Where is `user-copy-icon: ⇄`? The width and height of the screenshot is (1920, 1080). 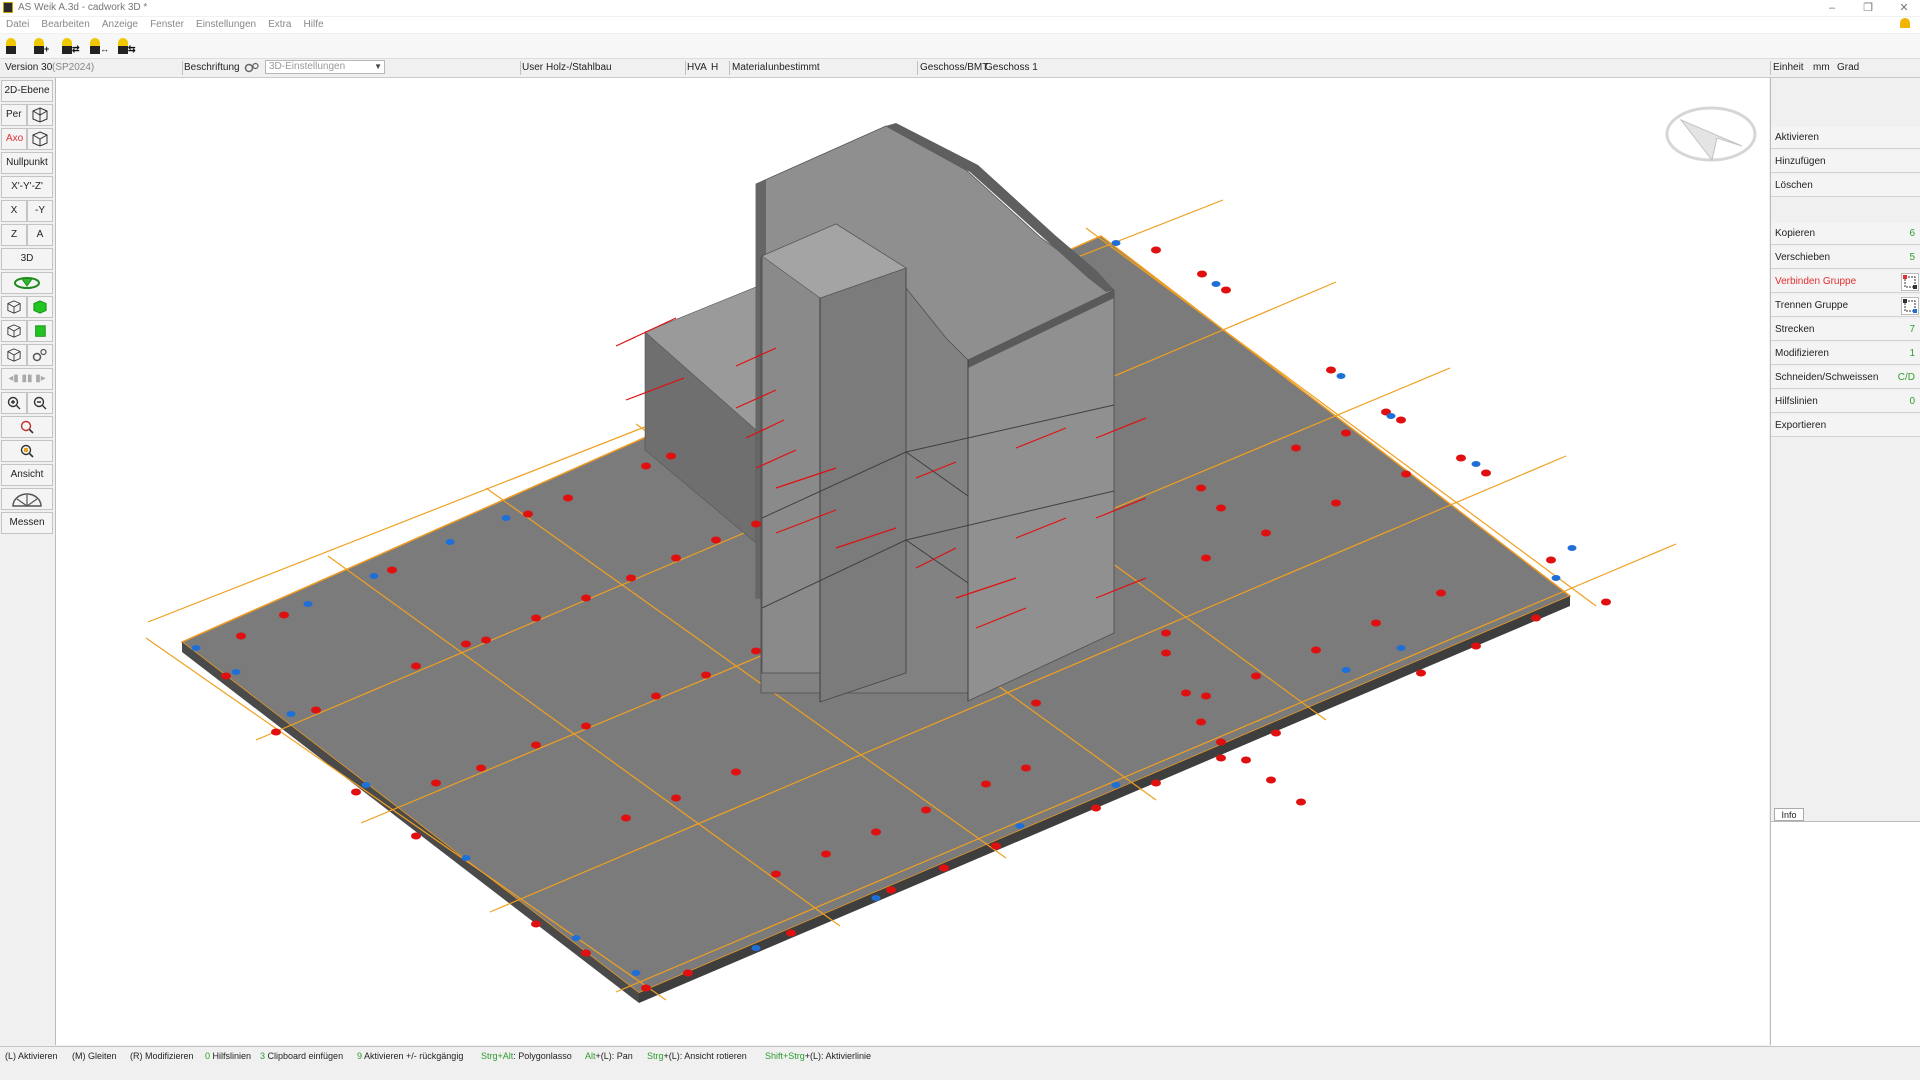
user-copy-icon: ⇄ is located at coordinates (71, 46).